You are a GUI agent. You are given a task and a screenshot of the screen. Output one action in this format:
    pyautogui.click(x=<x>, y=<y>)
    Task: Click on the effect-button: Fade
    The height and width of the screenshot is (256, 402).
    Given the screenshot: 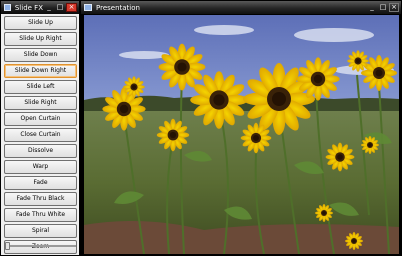 What is the action you would take?
    pyautogui.click(x=40, y=183)
    